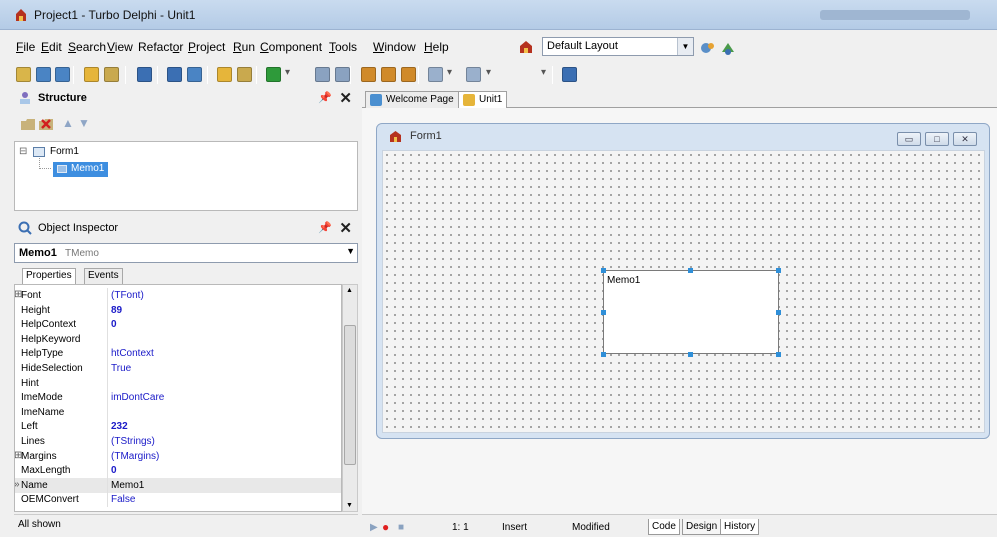 This screenshot has width=997, height=537. Describe the element at coordinates (244, 47) in the screenshot. I see `menu-item: Run` at that location.